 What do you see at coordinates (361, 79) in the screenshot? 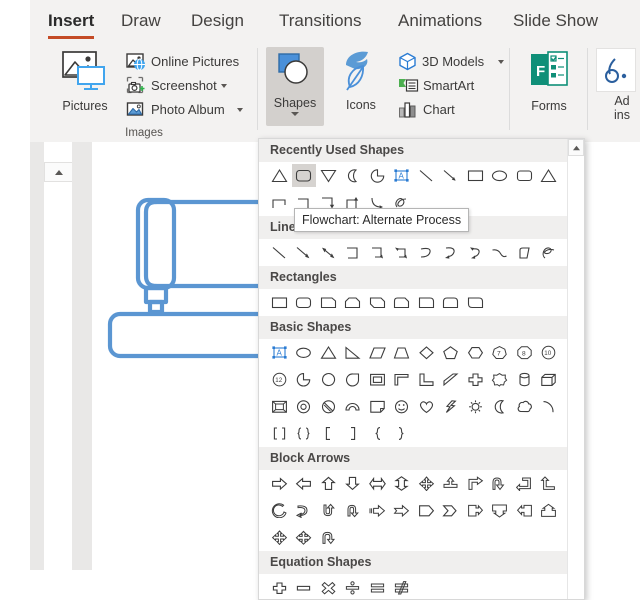
I see `icons-button: Icons` at bounding box center [361, 79].